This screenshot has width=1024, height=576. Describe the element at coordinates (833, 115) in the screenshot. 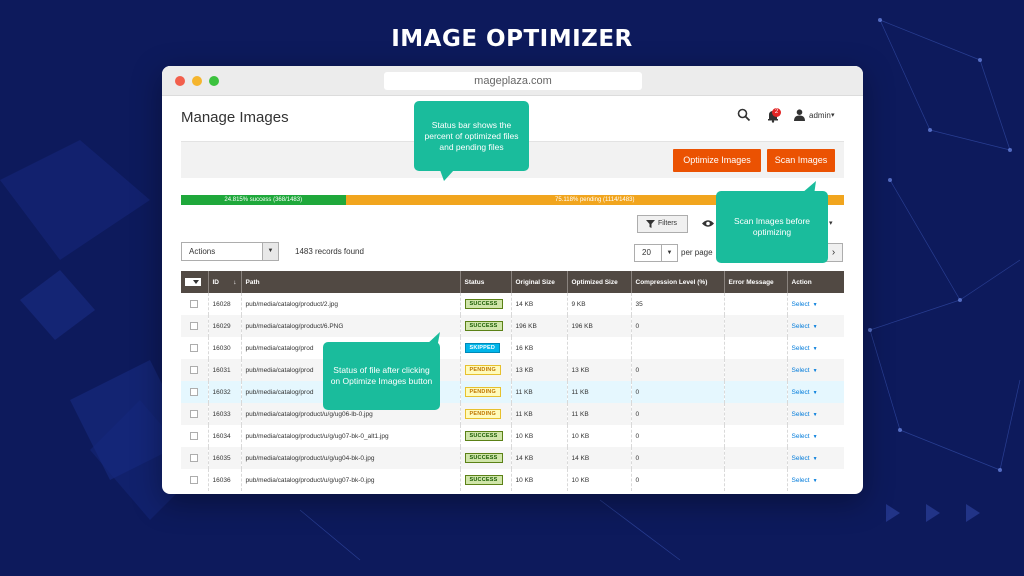

I see `chevron-down-icon: ▾` at that location.